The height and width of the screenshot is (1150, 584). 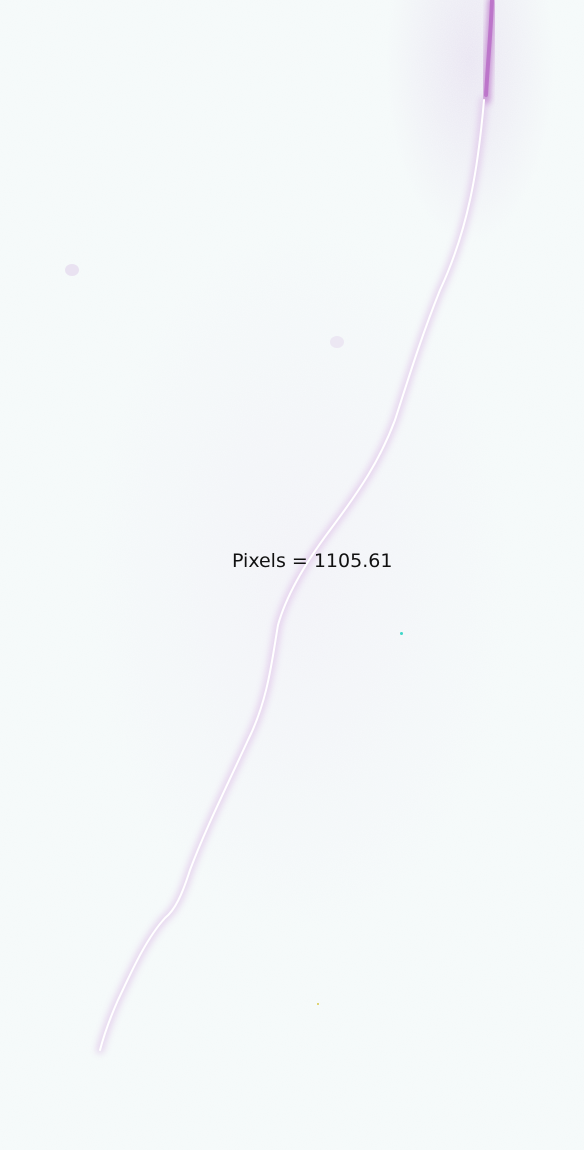 I want to click on cyan-speck, so click(x=401, y=633).